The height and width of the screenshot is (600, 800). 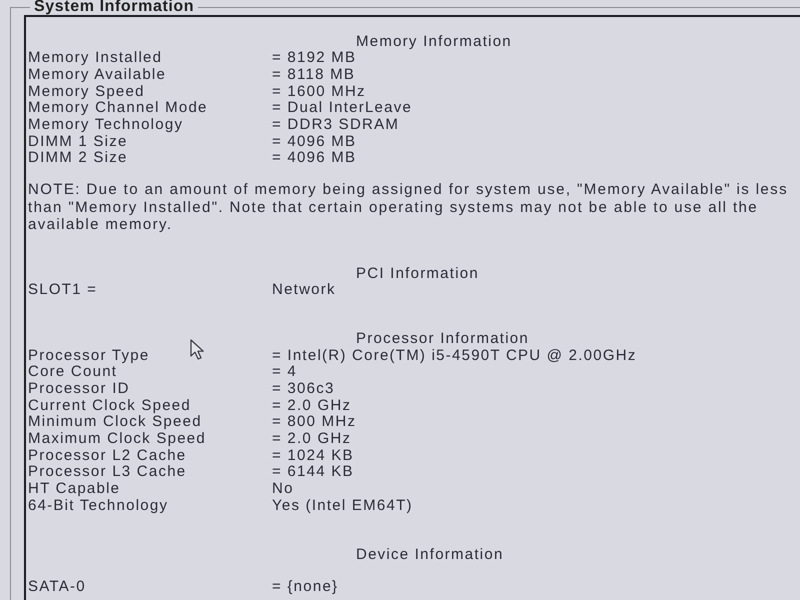 What do you see at coordinates (430, 555) in the screenshot?
I see `section-heading: Device Information` at bounding box center [430, 555].